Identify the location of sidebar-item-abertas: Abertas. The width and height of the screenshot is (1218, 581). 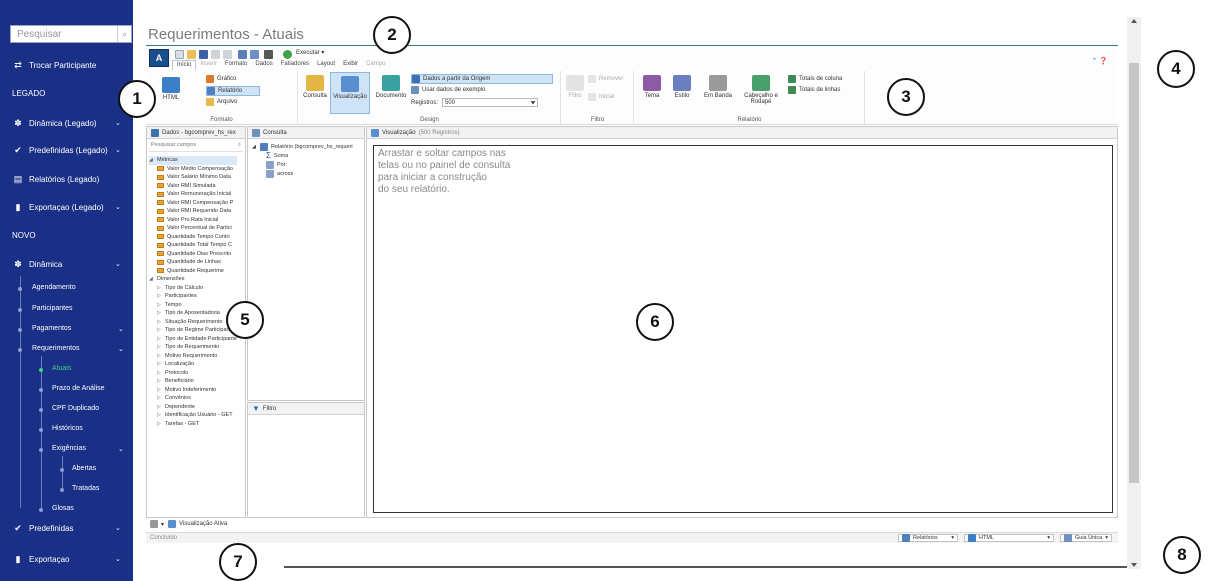
(84, 468).